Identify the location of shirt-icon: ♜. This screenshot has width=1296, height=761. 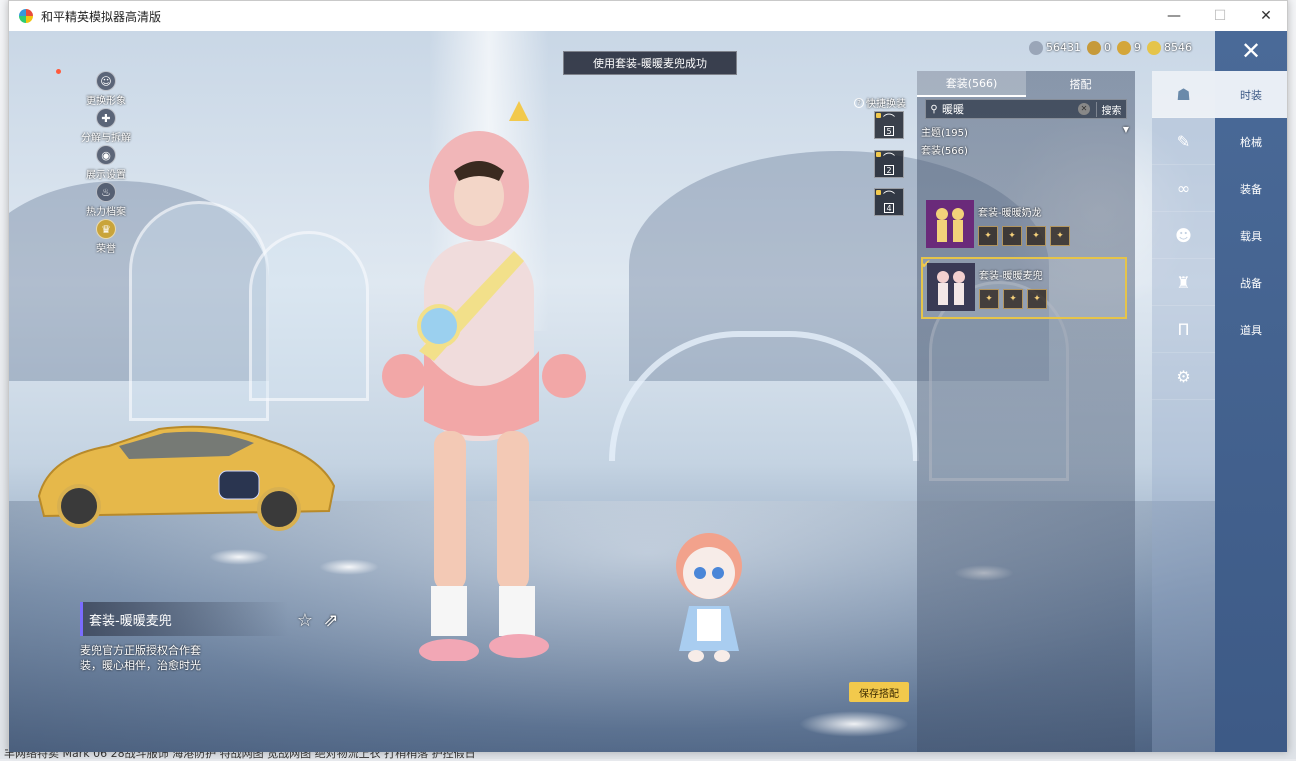
(1183, 282).